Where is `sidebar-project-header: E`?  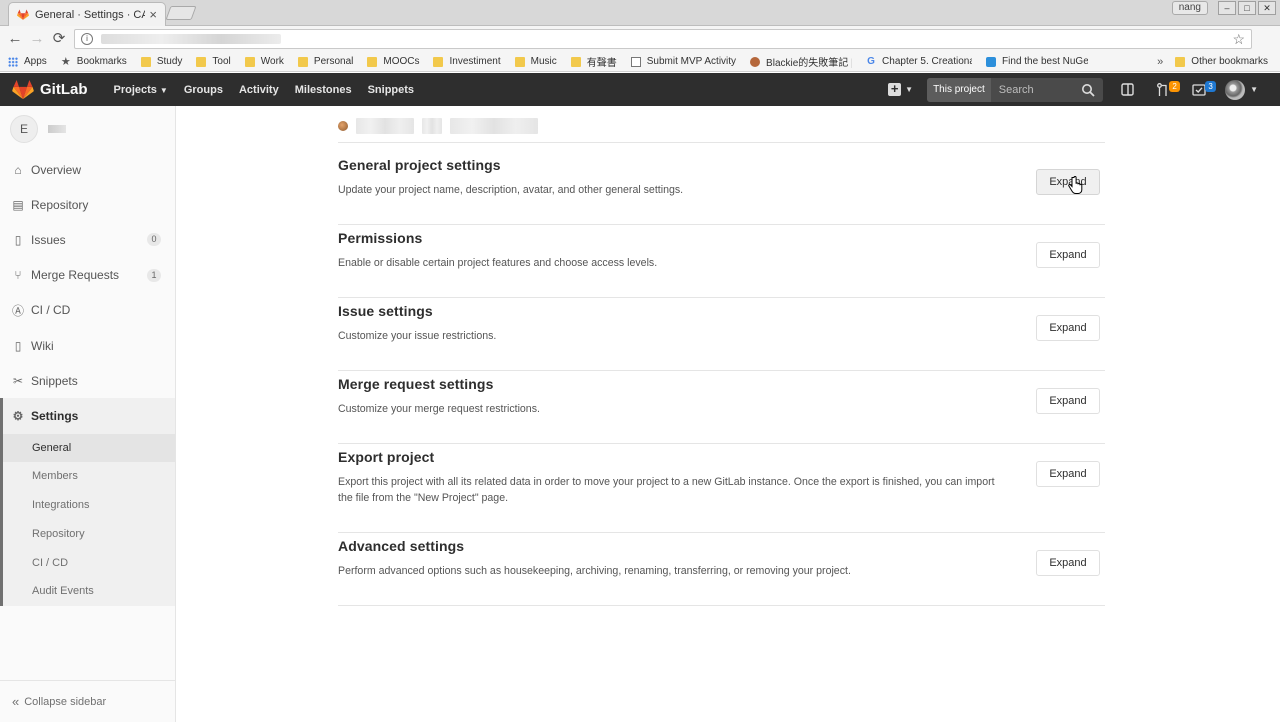 sidebar-project-header: E is located at coordinates (87, 129).